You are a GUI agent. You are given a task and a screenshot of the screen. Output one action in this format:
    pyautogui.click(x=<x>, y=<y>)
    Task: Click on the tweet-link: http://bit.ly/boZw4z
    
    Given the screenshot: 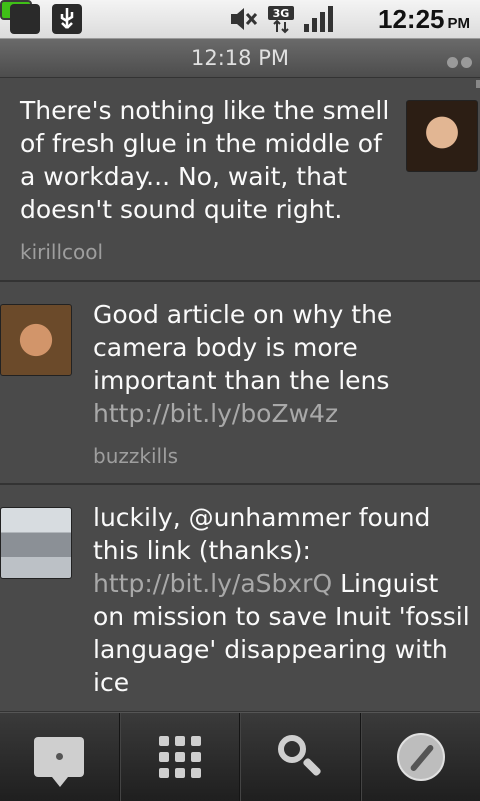 What is the action you would take?
    pyautogui.click(x=215, y=413)
    